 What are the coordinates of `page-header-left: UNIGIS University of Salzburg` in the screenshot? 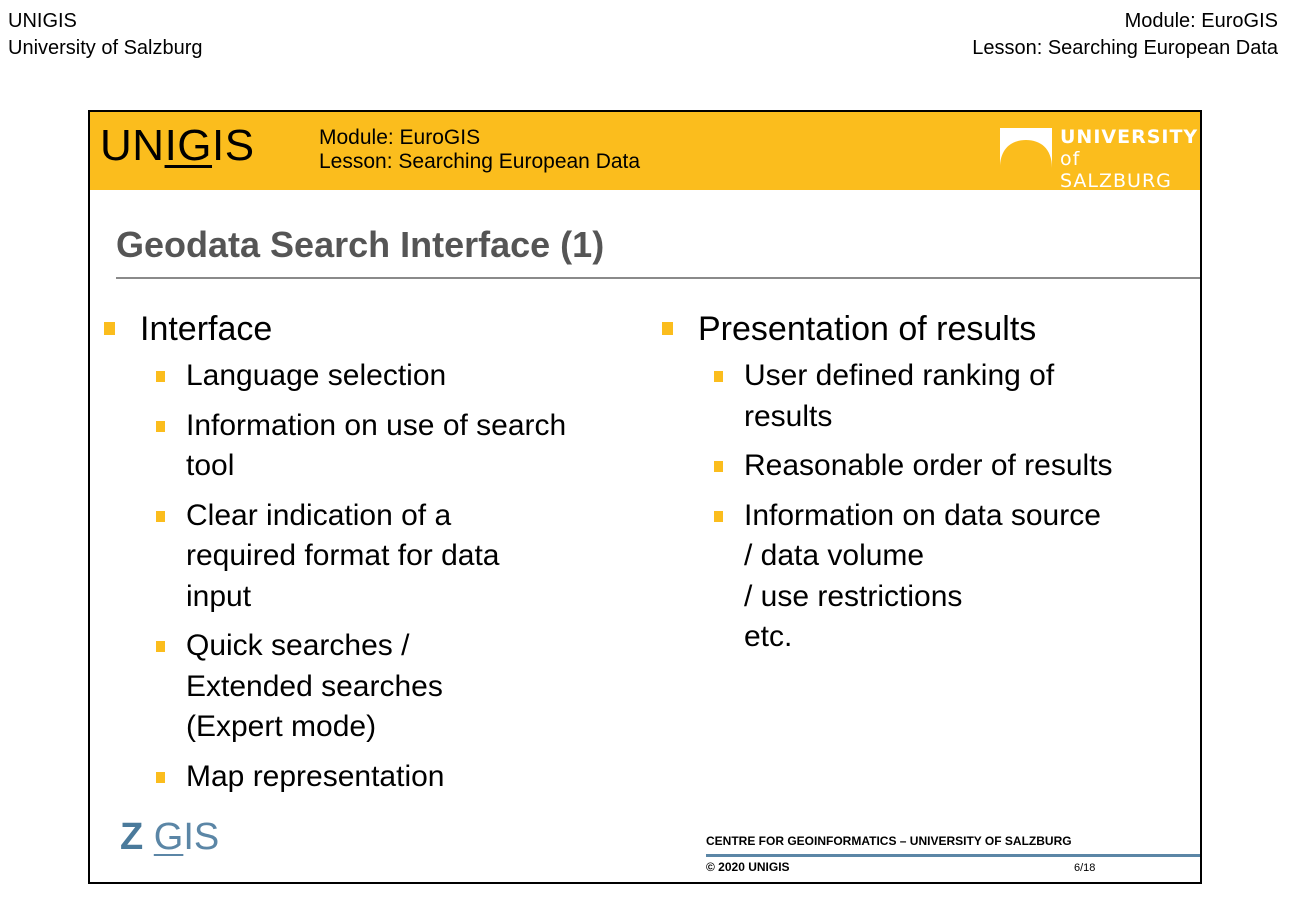 It's located at (105, 35).